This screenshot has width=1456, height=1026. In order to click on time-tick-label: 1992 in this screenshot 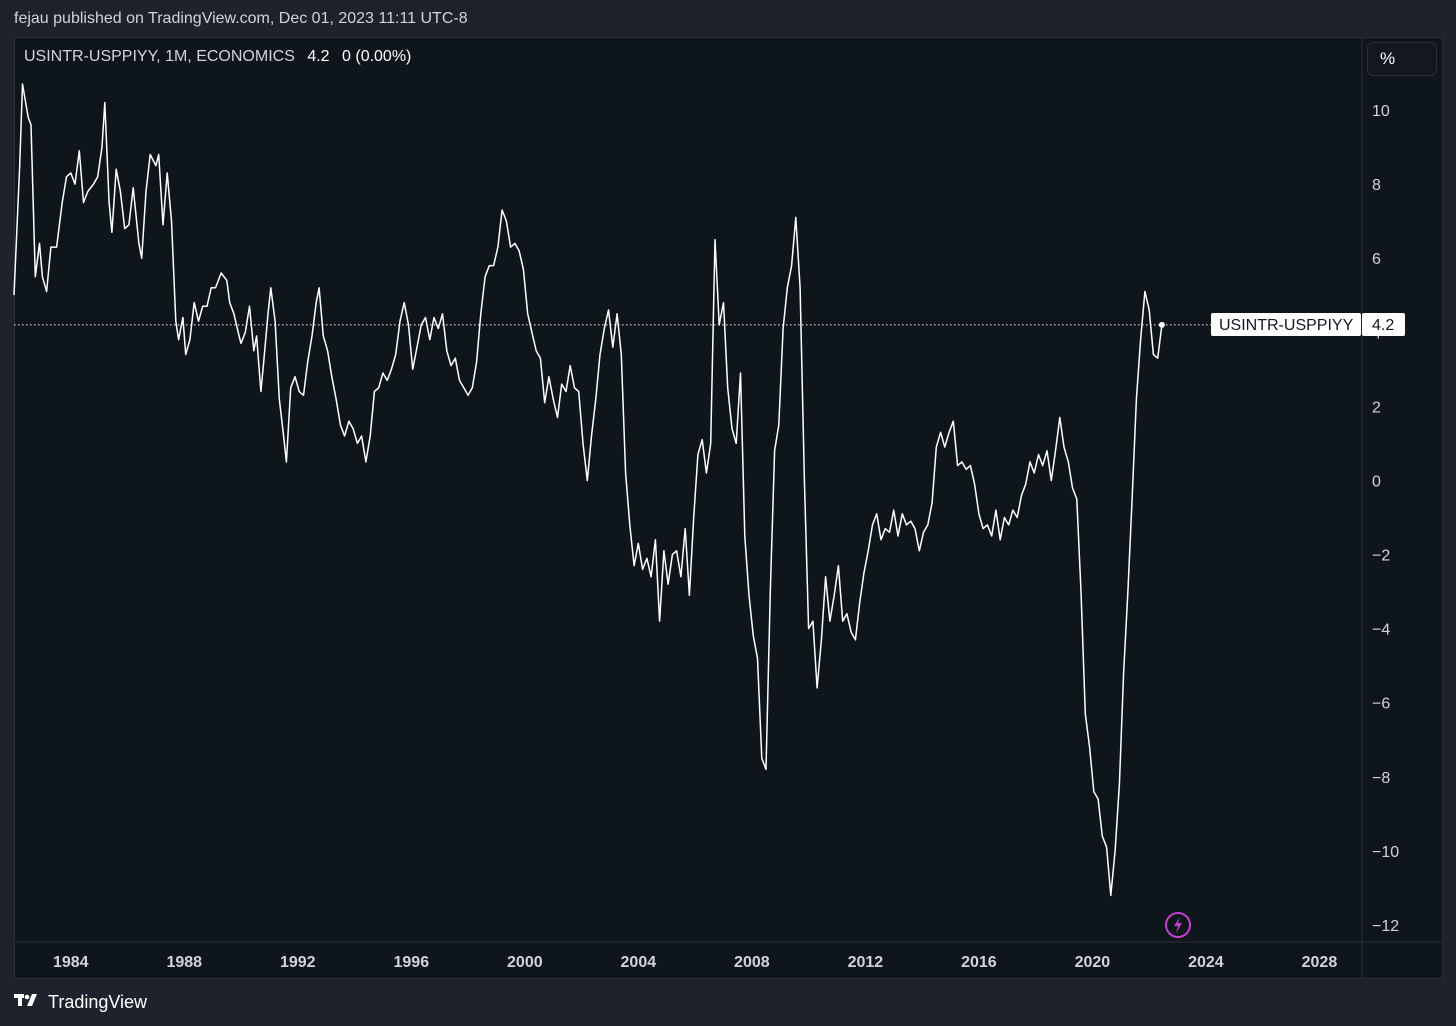, I will do `click(298, 962)`.